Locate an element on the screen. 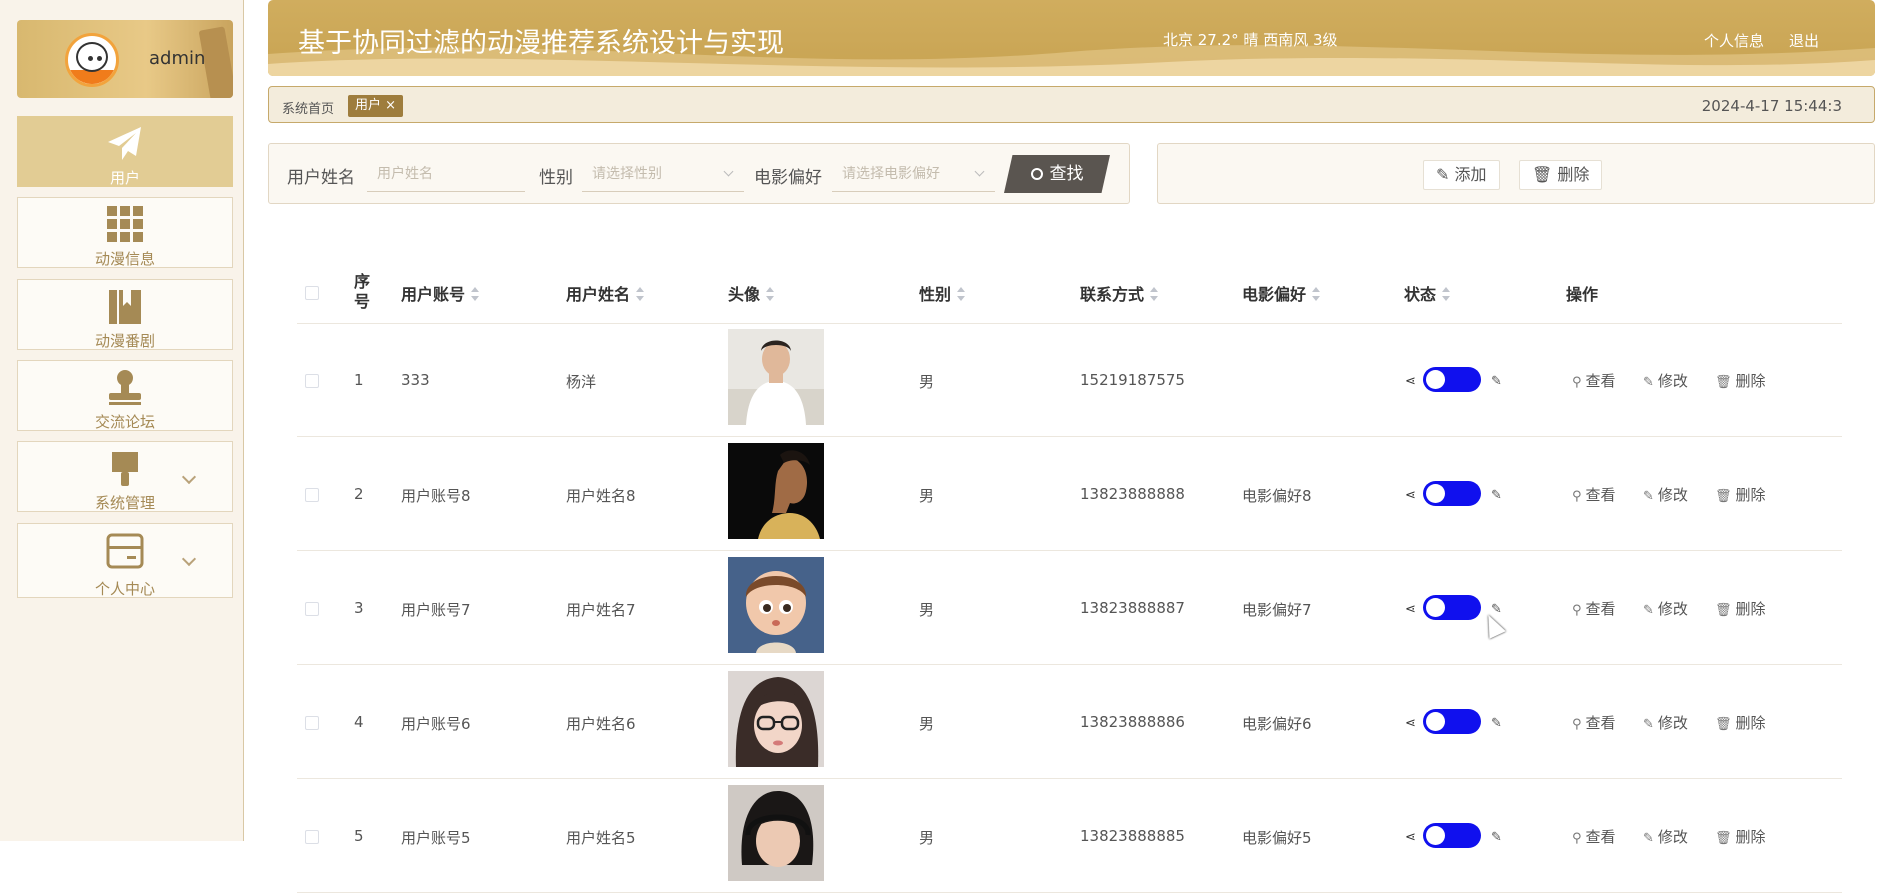 Image resolution: width=1891 pixels, height=893 pixels. cell-phone: 13823888887 is located at coordinates (1132, 608).